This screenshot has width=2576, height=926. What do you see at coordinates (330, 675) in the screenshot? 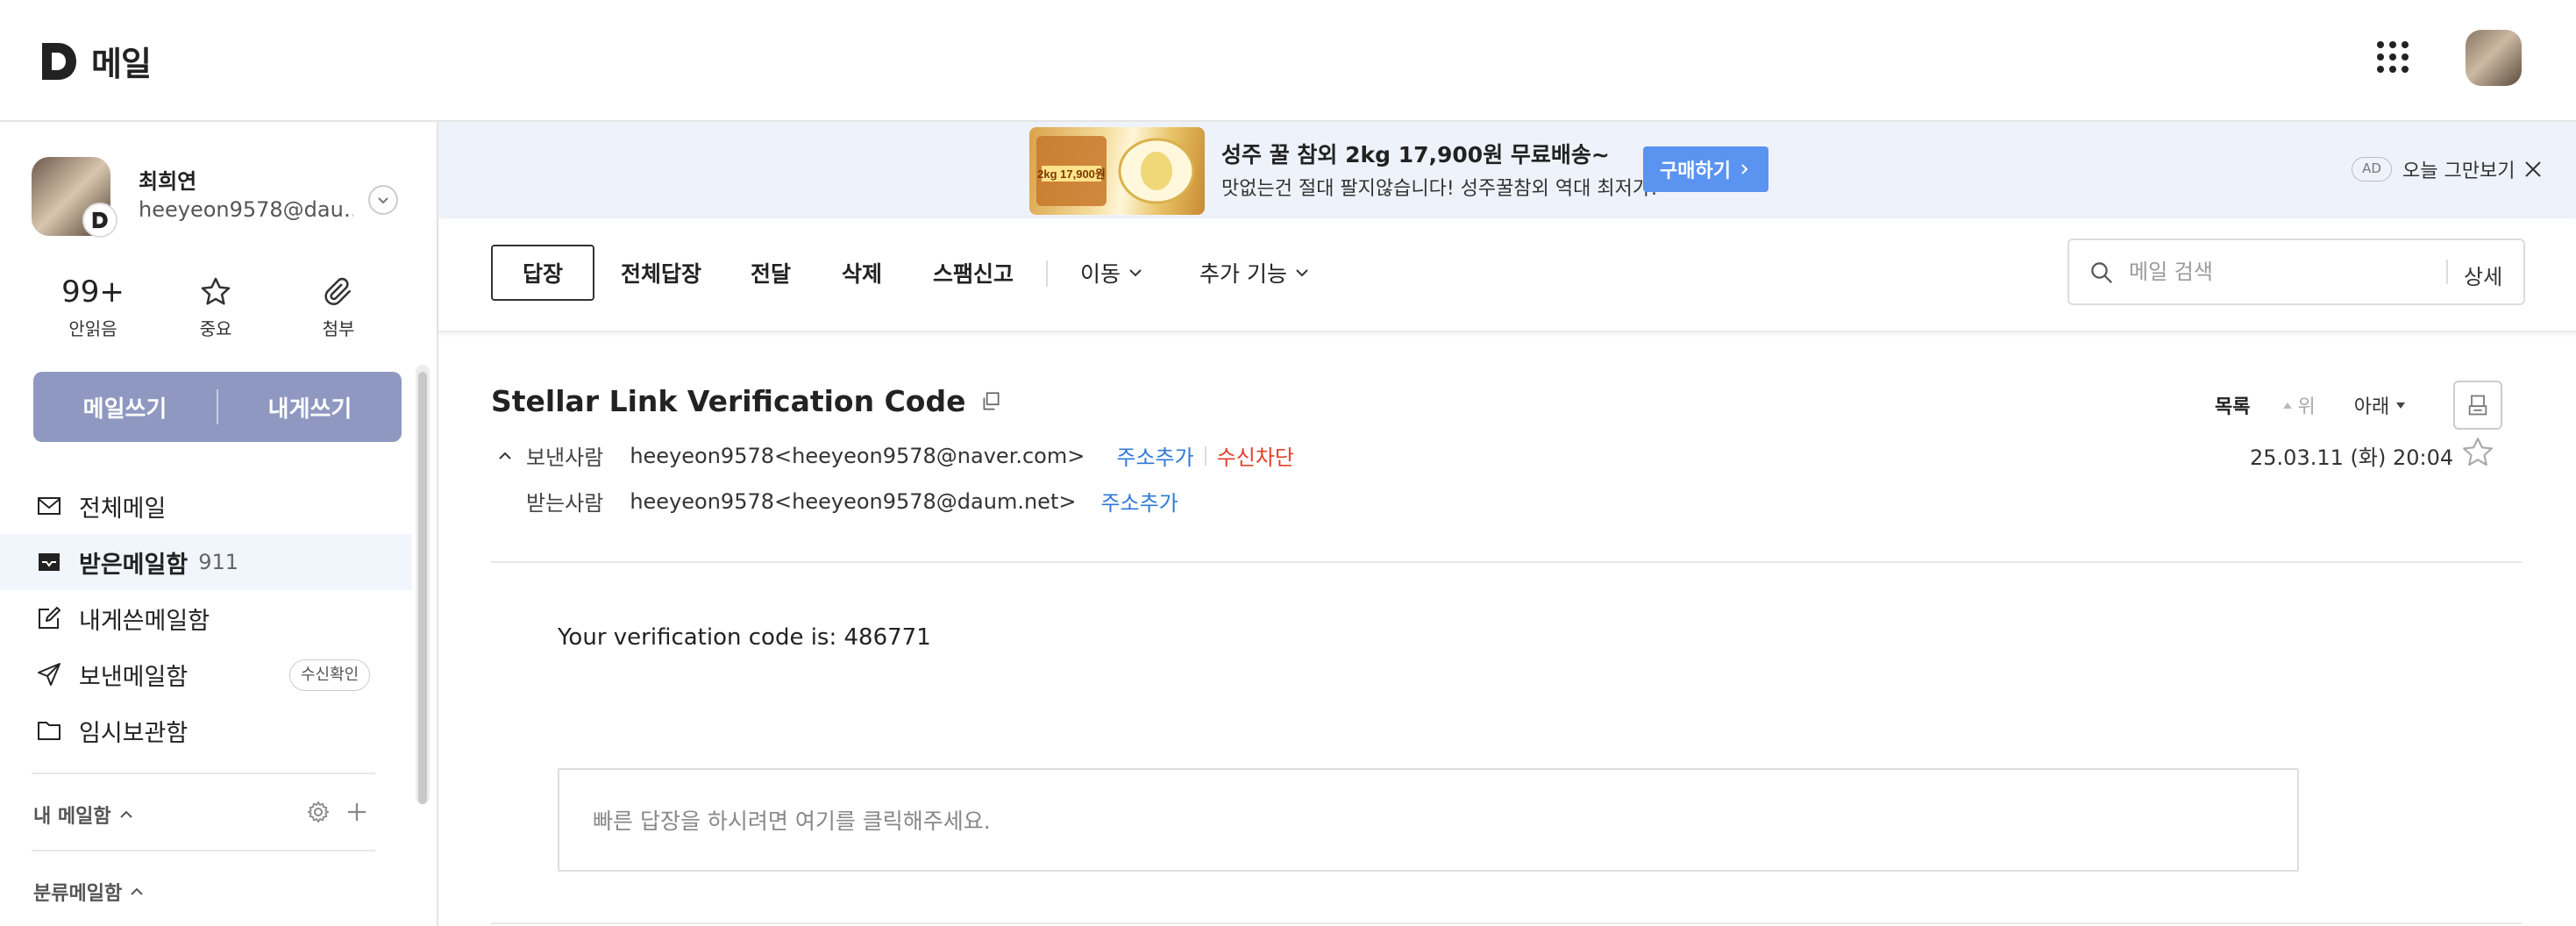
I see `read-receipt-chip: 수신확인` at bounding box center [330, 675].